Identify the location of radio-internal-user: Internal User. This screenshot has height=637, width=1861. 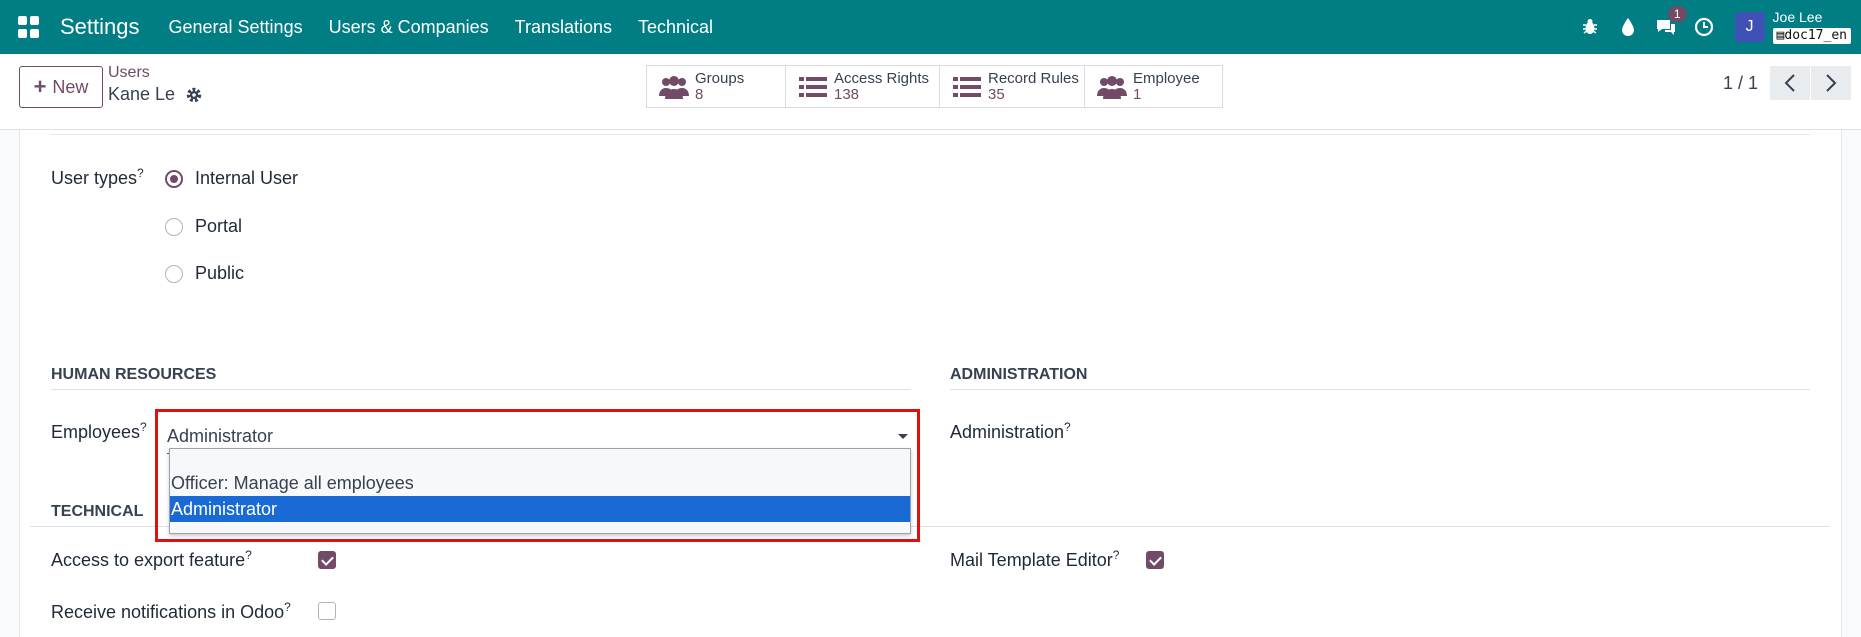
(231, 178).